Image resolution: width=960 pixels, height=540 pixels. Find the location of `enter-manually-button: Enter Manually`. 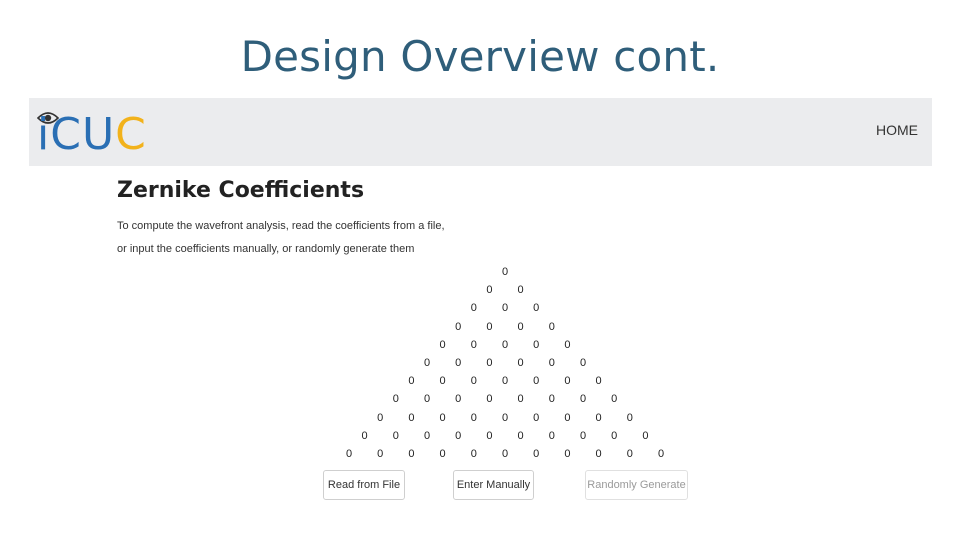

enter-manually-button: Enter Manually is located at coordinates (493, 485).